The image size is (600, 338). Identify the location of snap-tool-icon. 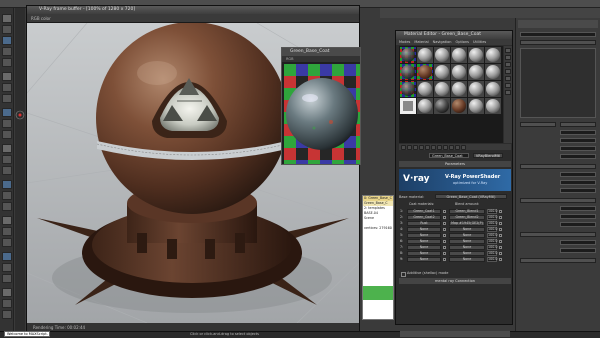
(7, 76).